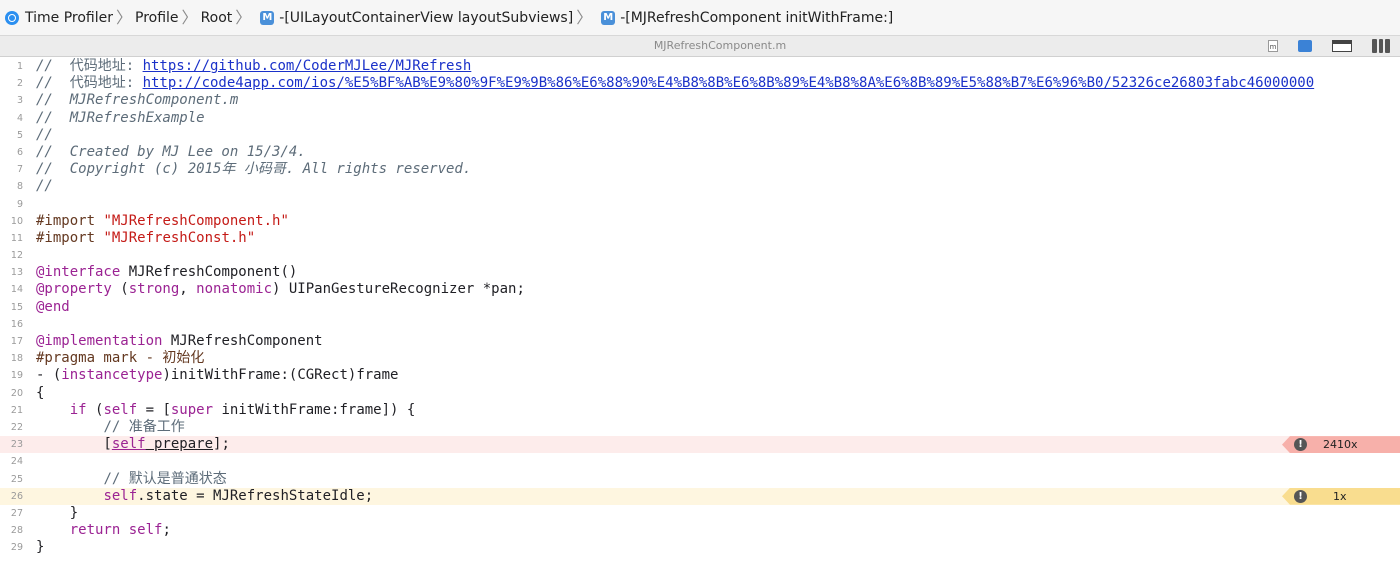 This screenshot has width=1400, height=573. Describe the element at coordinates (137, 100) in the screenshot. I see `line-source: // MJRefreshComponent.m` at that location.